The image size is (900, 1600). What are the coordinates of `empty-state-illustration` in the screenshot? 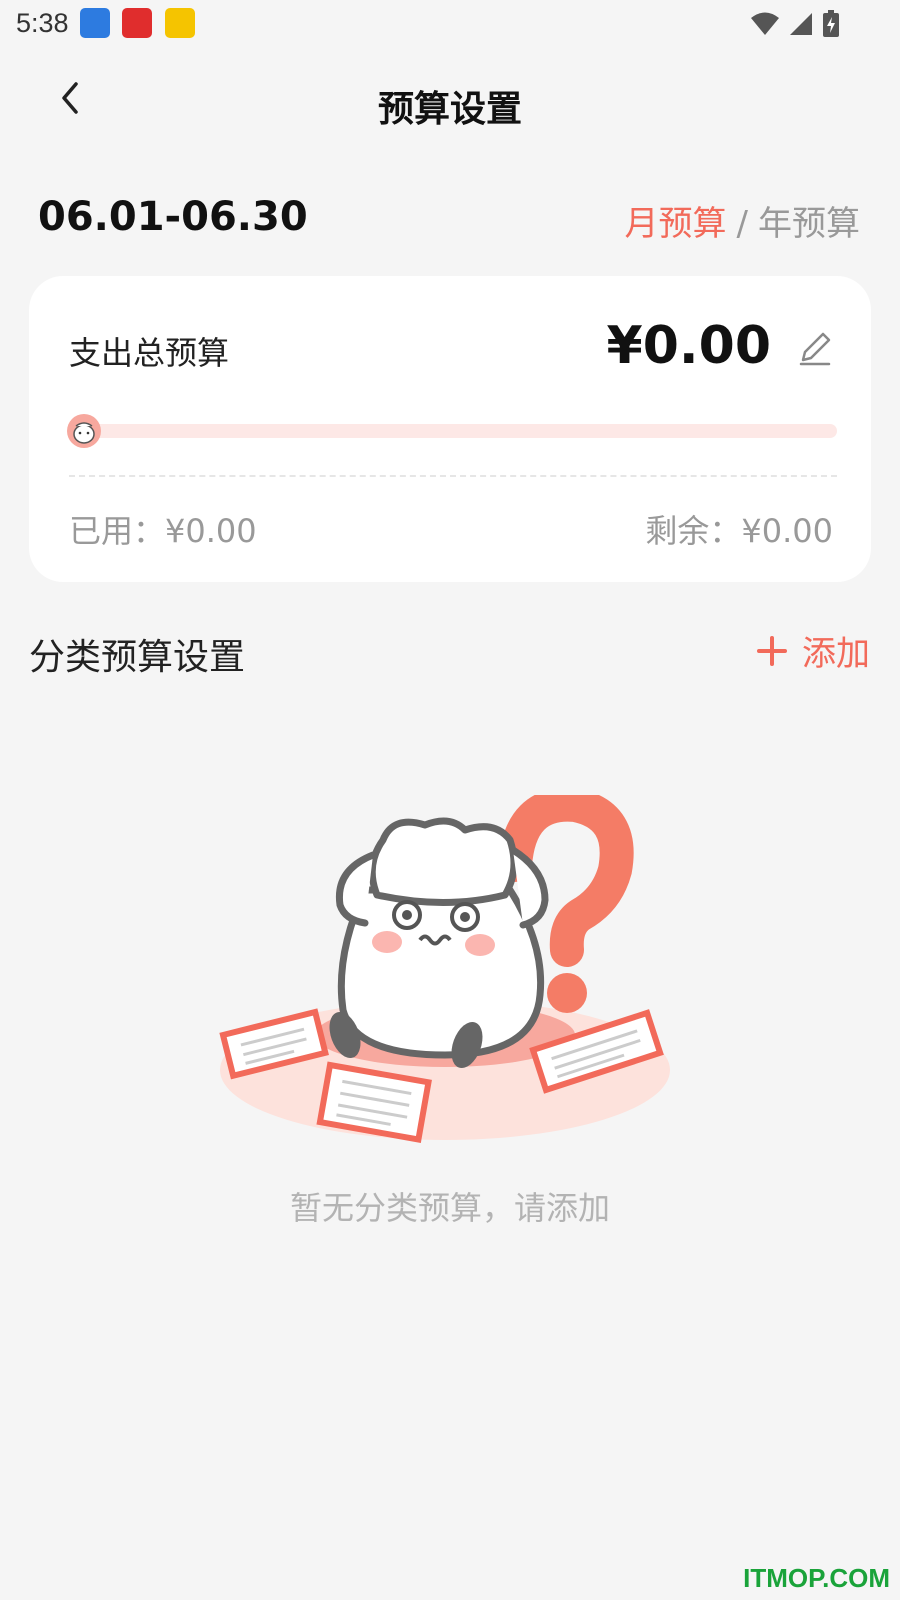 It's located at (444, 969).